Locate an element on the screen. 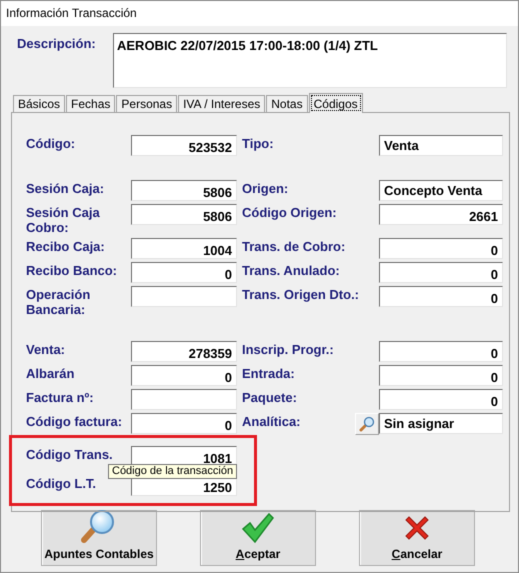  check-icon is located at coordinates (258, 528).